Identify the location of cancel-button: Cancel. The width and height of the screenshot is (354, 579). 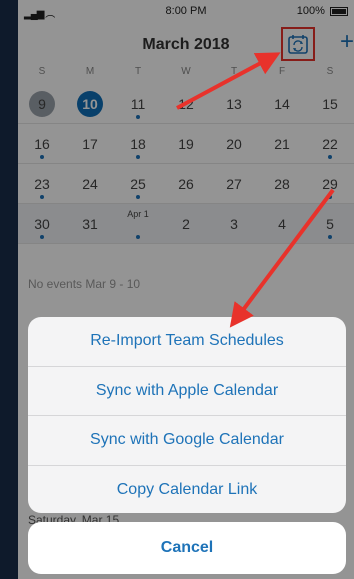
(187, 548).